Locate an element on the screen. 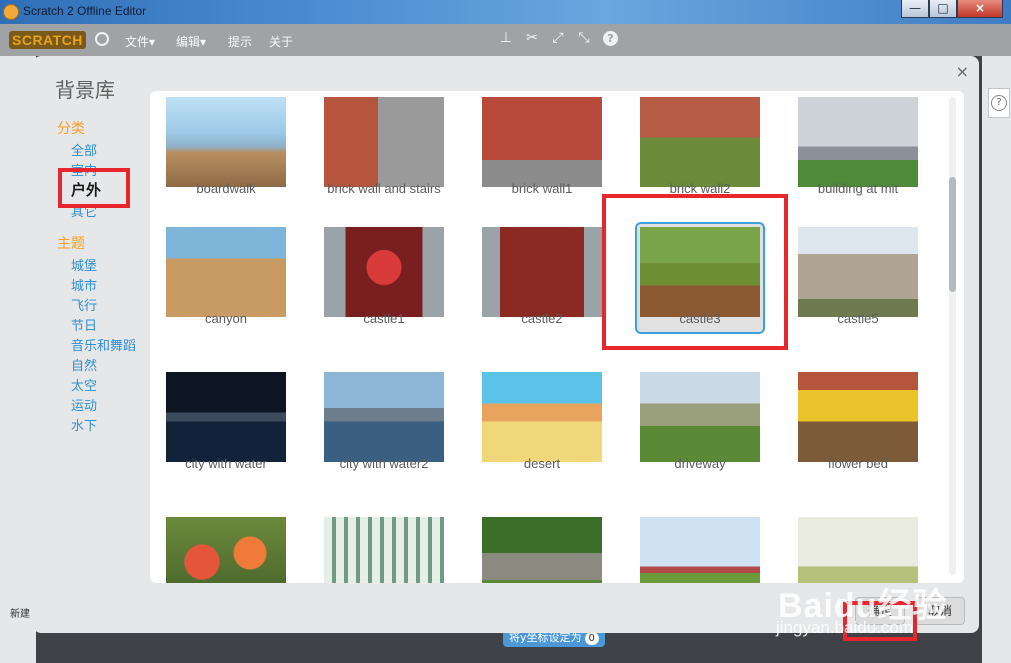 The width and height of the screenshot is (1011, 663). grid-scrollbar is located at coordinates (952, 336).